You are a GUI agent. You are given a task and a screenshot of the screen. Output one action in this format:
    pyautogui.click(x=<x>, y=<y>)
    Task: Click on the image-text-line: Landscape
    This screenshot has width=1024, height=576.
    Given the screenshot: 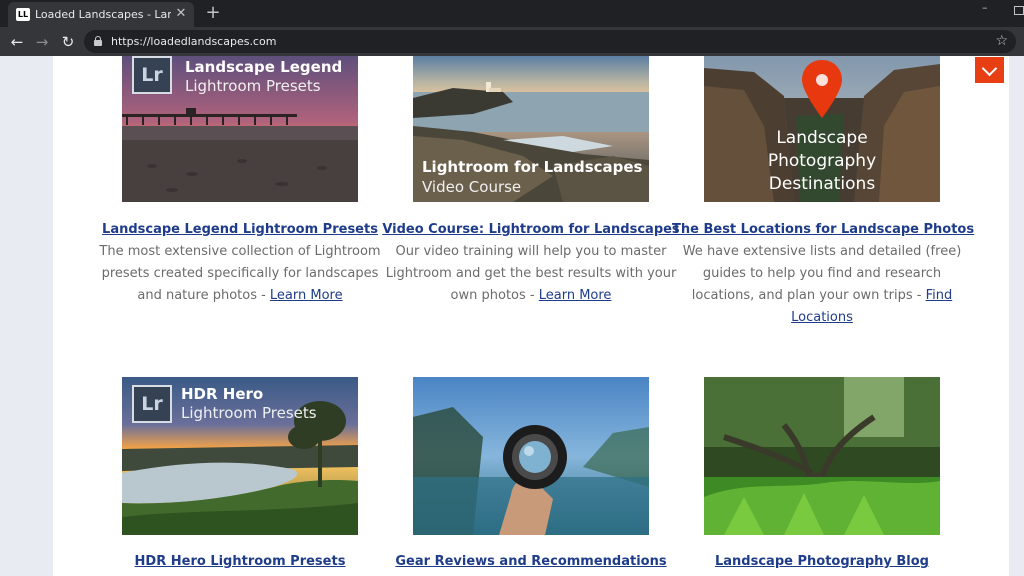 What is the action you would take?
    pyautogui.click(x=822, y=138)
    